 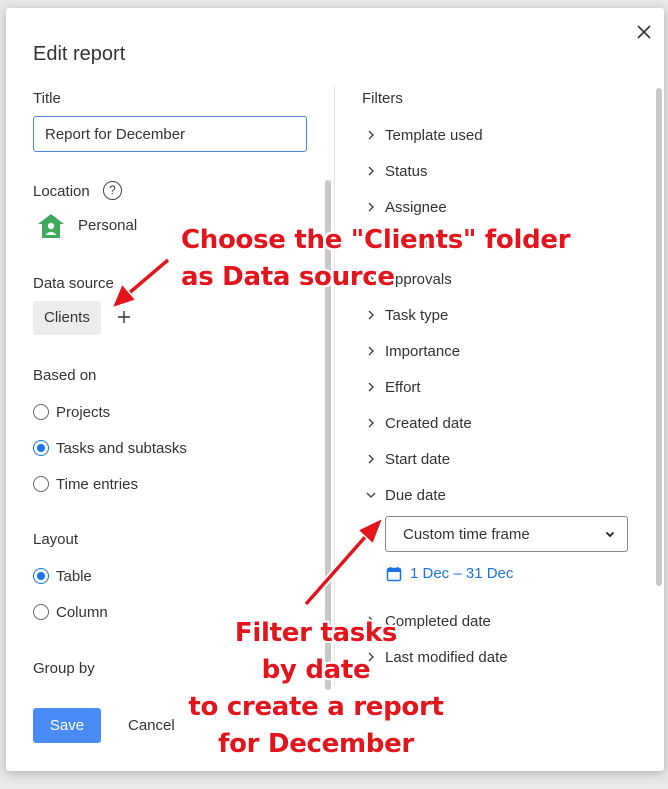 What do you see at coordinates (67, 318) in the screenshot?
I see `data-source-chip: Clients` at bounding box center [67, 318].